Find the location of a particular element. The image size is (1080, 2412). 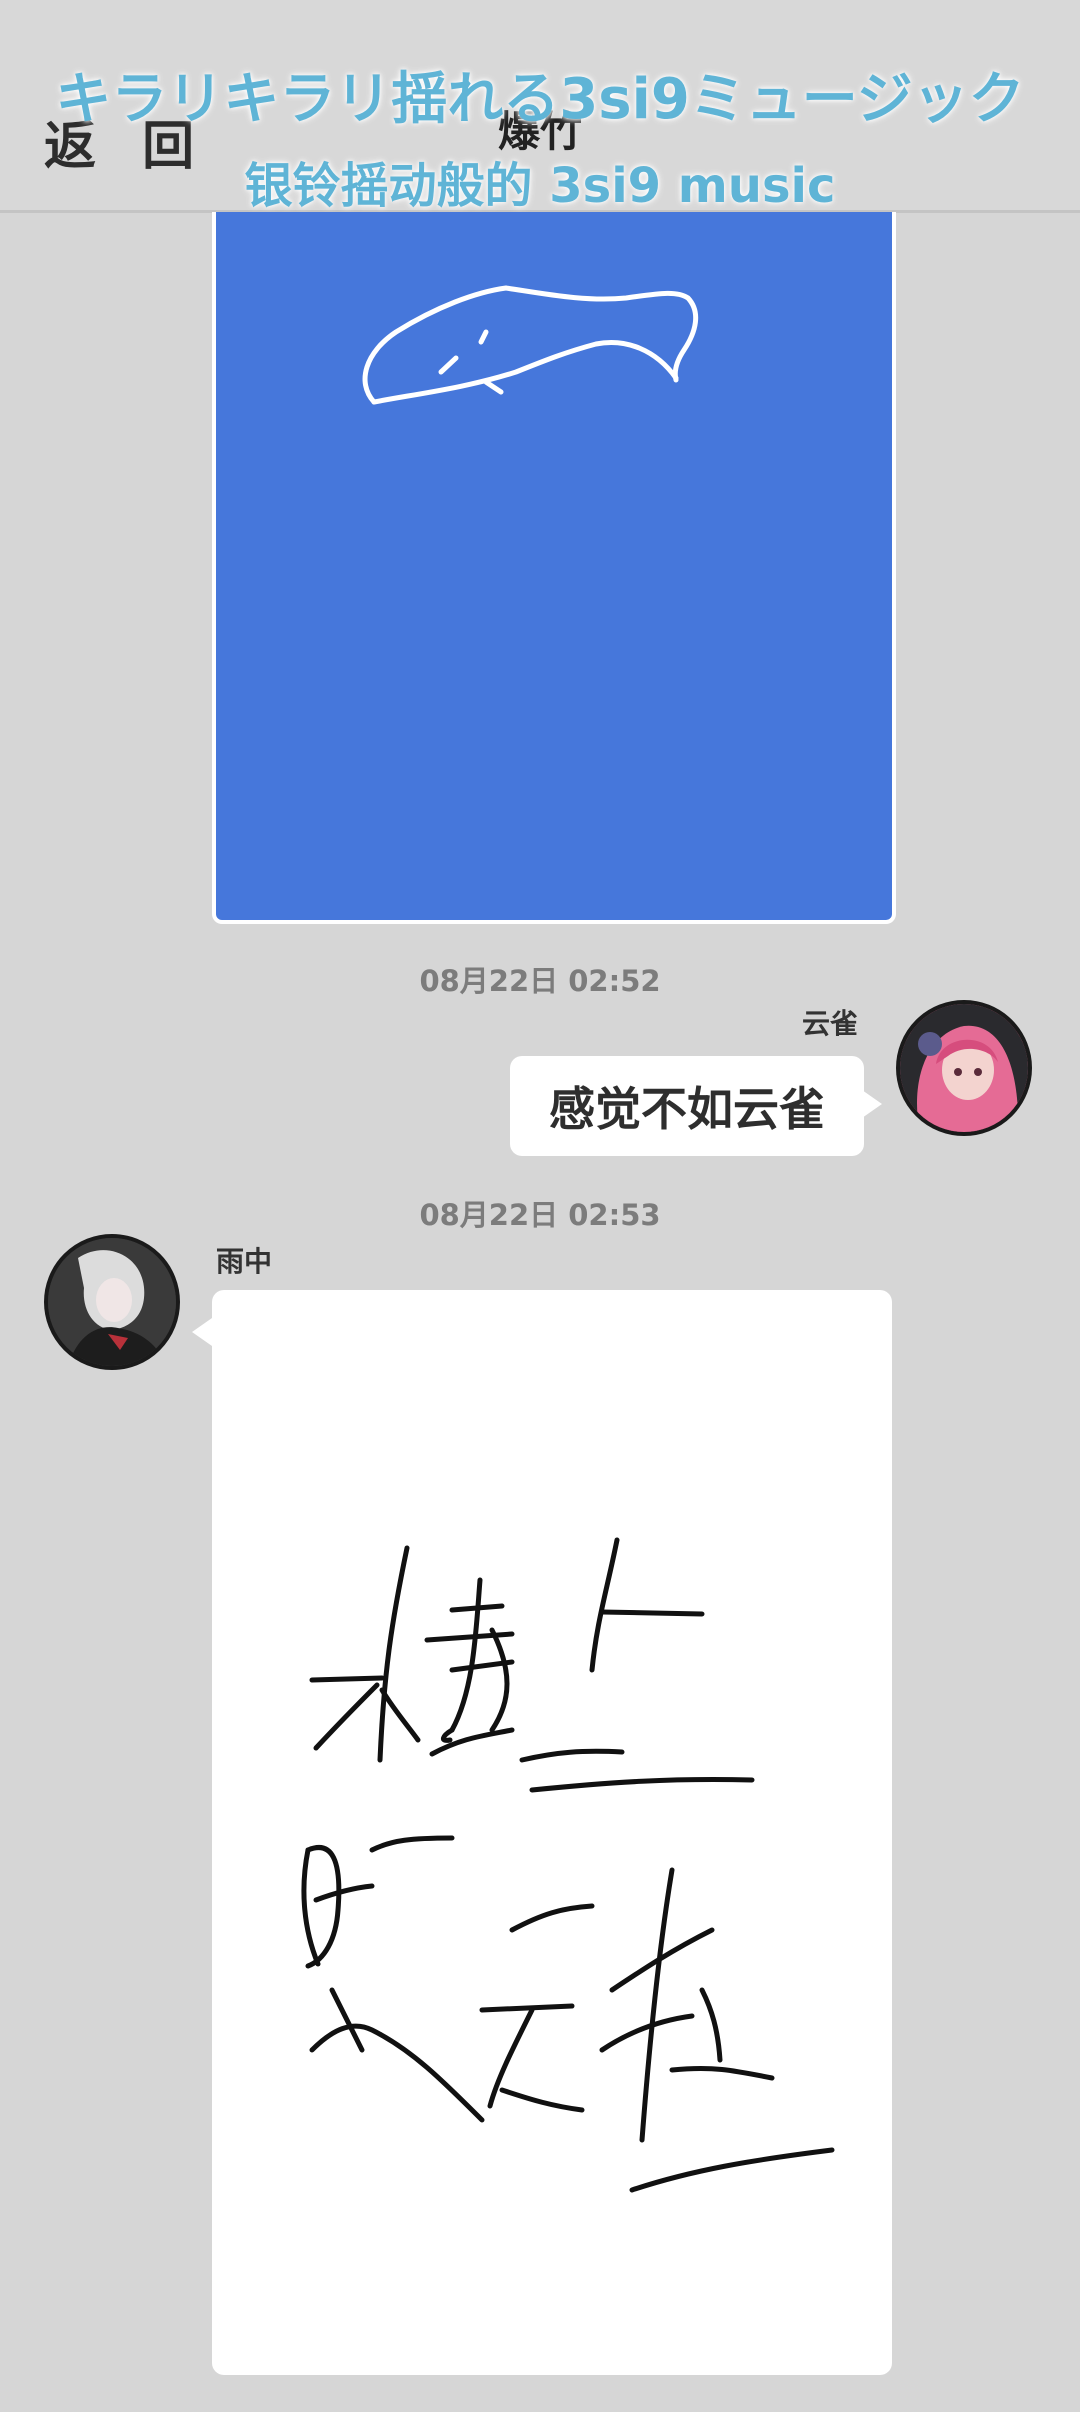

handwriting-drawing is located at coordinates (568, 1865).